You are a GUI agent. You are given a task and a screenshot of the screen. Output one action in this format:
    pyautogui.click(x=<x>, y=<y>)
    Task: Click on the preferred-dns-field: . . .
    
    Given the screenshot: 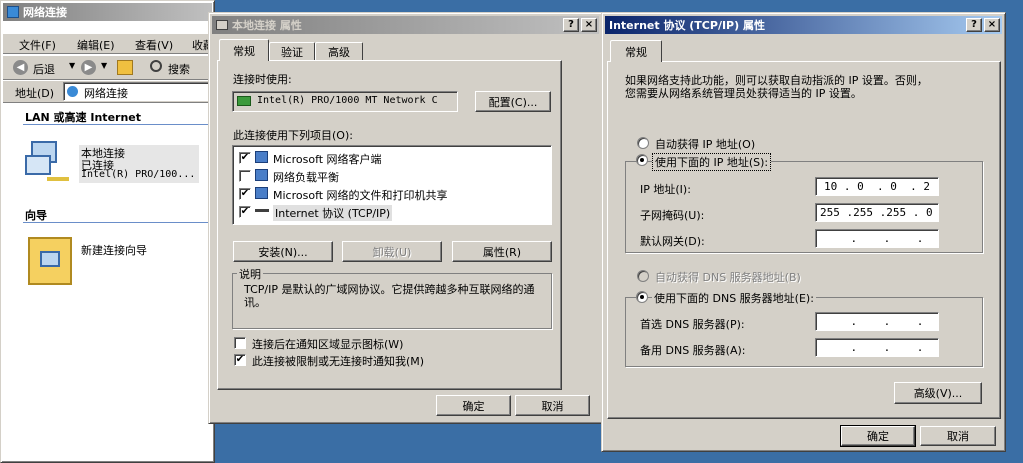 What is the action you would take?
    pyautogui.click(x=877, y=321)
    